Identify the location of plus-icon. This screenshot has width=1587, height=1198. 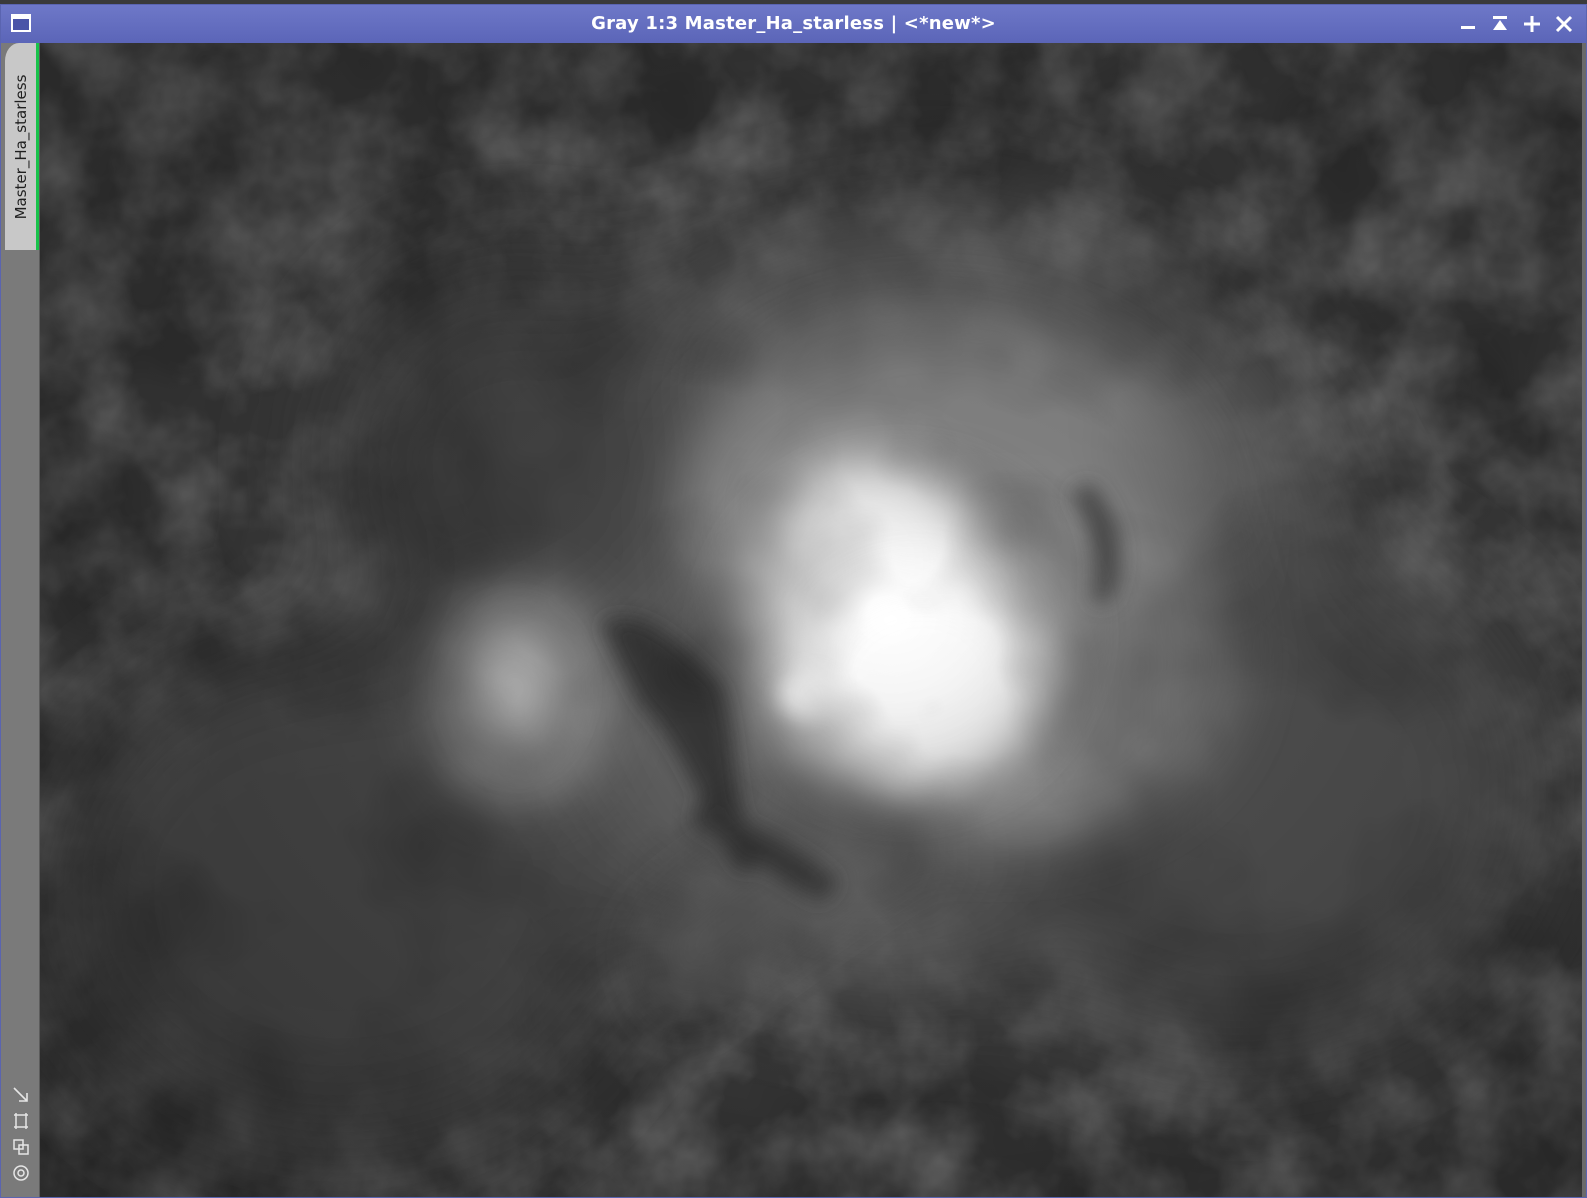
(1532, 24).